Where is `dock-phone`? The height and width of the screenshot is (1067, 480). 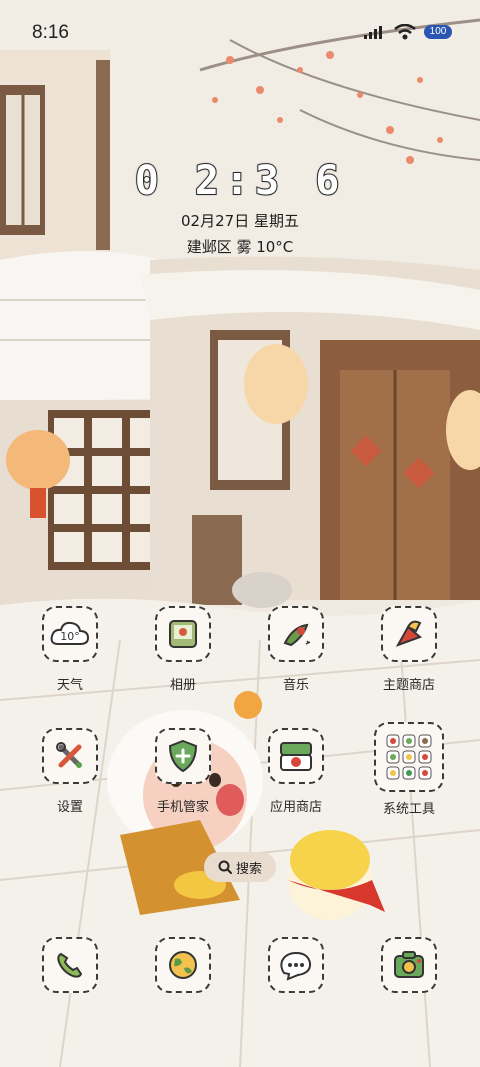 dock-phone is located at coordinates (70, 965).